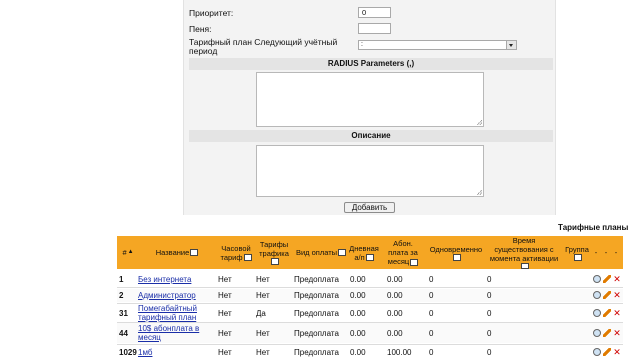 The width and height of the screenshot is (640, 360). What do you see at coordinates (437, 45) in the screenshot?
I see `next-tariff-select: :` at bounding box center [437, 45].